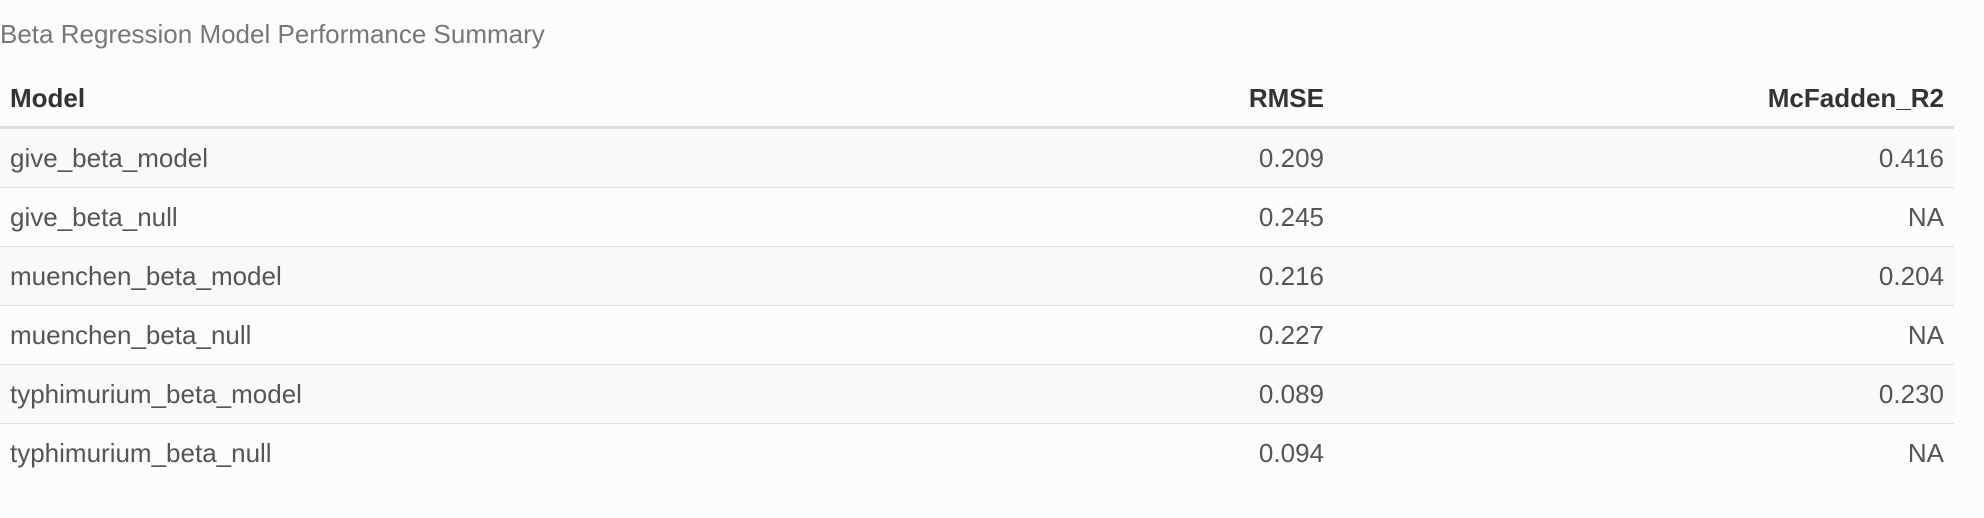 This screenshot has width=1984, height=518. I want to click on cell-mcfadden-r2: 0.230, so click(1644, 394).